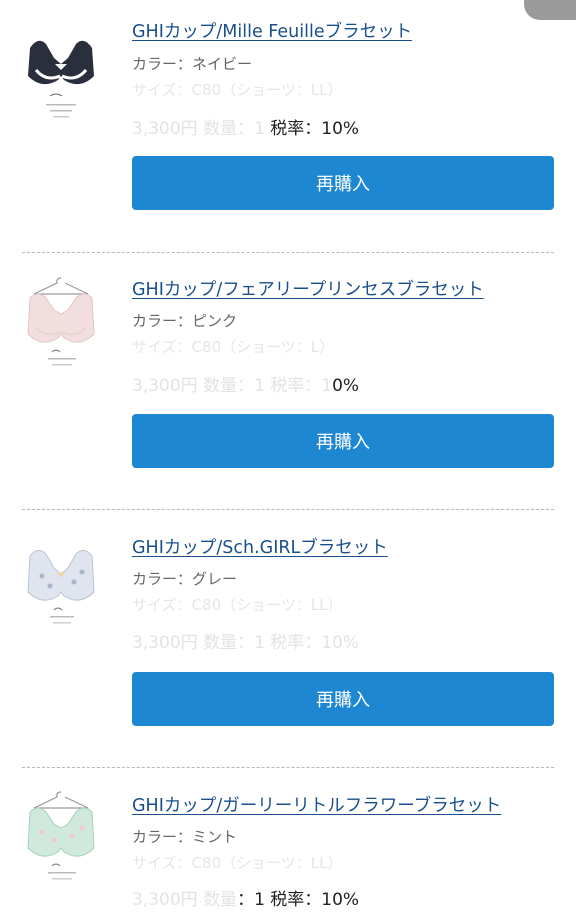 Image resolution: width=576 pixels, height=920 pixels. What do you see at coordinates (198, 129) in the screenshot?
I see `price-quantity: 3,300円 数量：1` at bounding box center [198, 129].